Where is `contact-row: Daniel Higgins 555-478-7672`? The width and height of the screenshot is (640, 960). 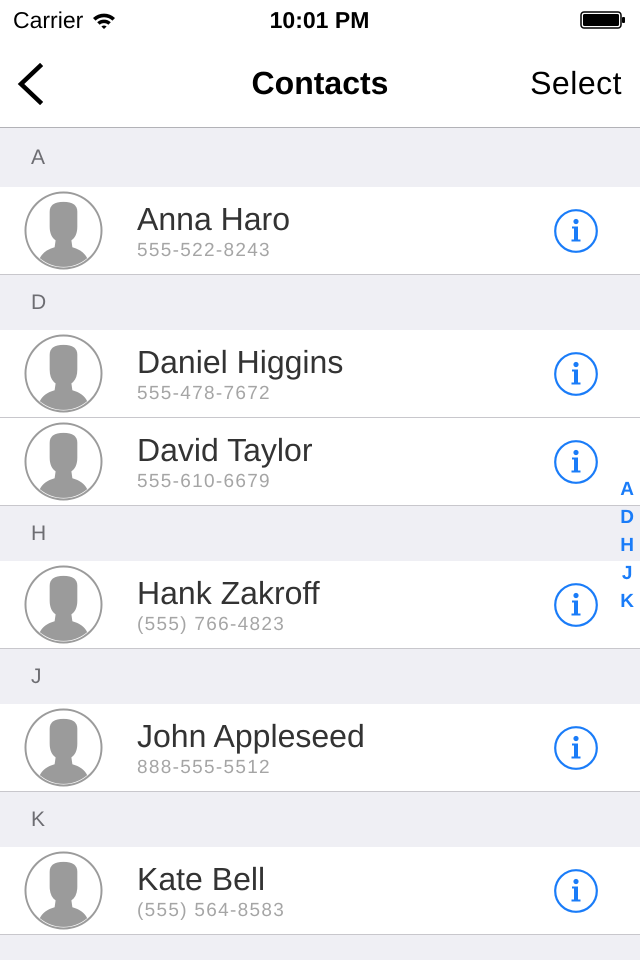
contact-row: Daniel Higgins 555-478-7672 is located at coordinates (320, 374).